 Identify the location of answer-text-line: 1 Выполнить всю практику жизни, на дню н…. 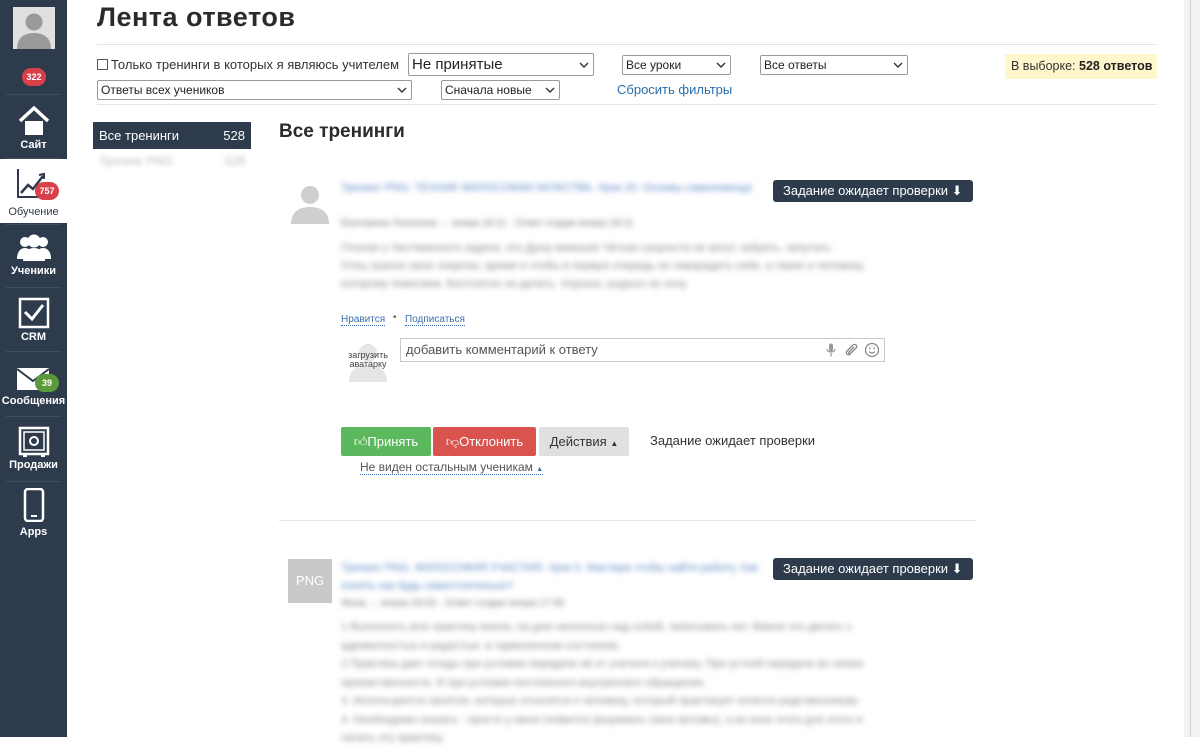
(596, 627).